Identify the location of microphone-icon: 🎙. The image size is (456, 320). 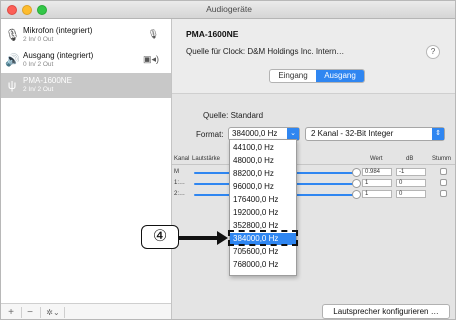
(13, 35).